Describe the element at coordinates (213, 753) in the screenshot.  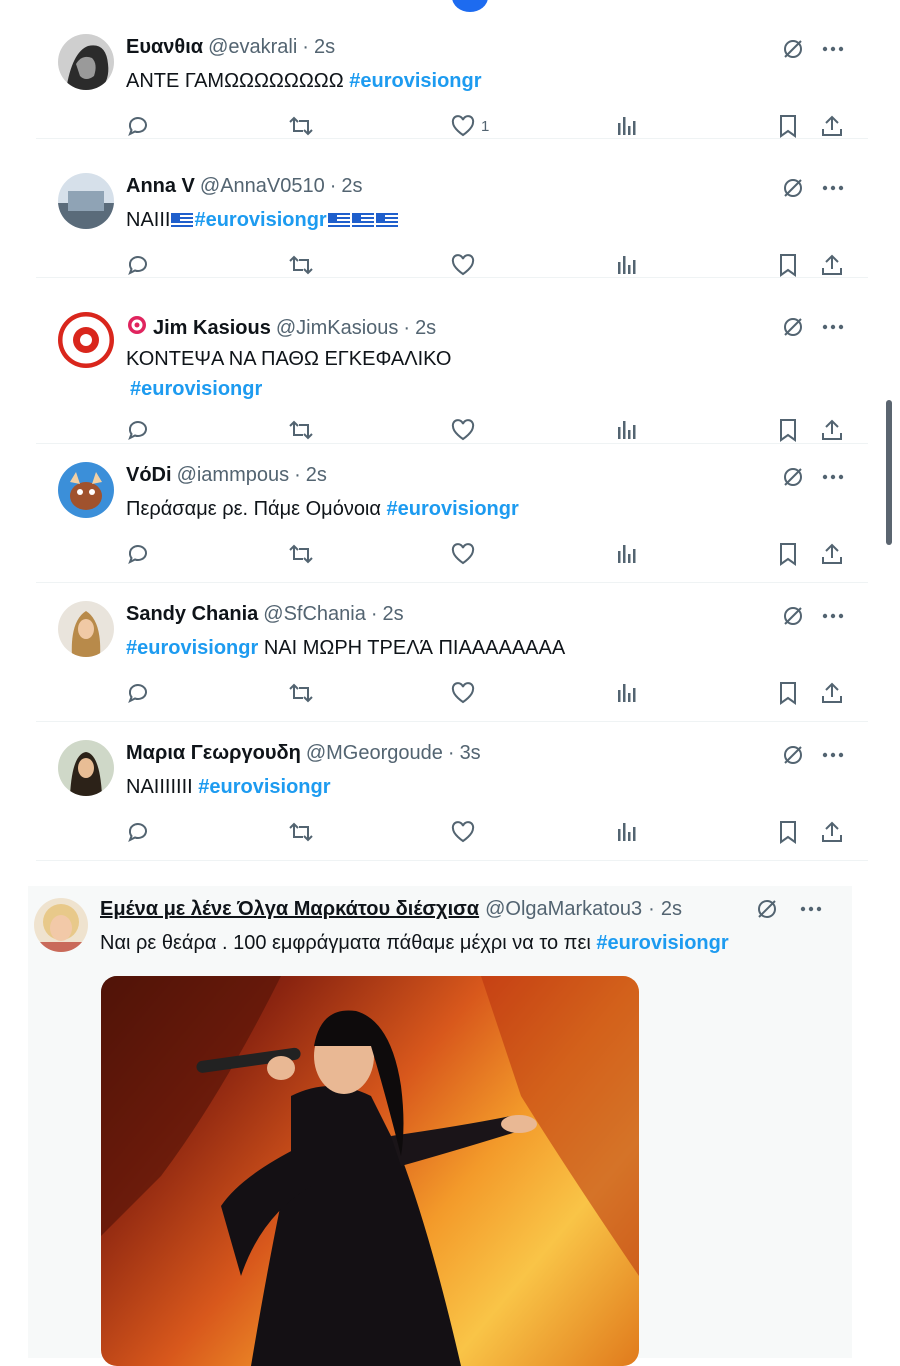
I see `author-name: Μαρια Γεωργουδη` at that location.